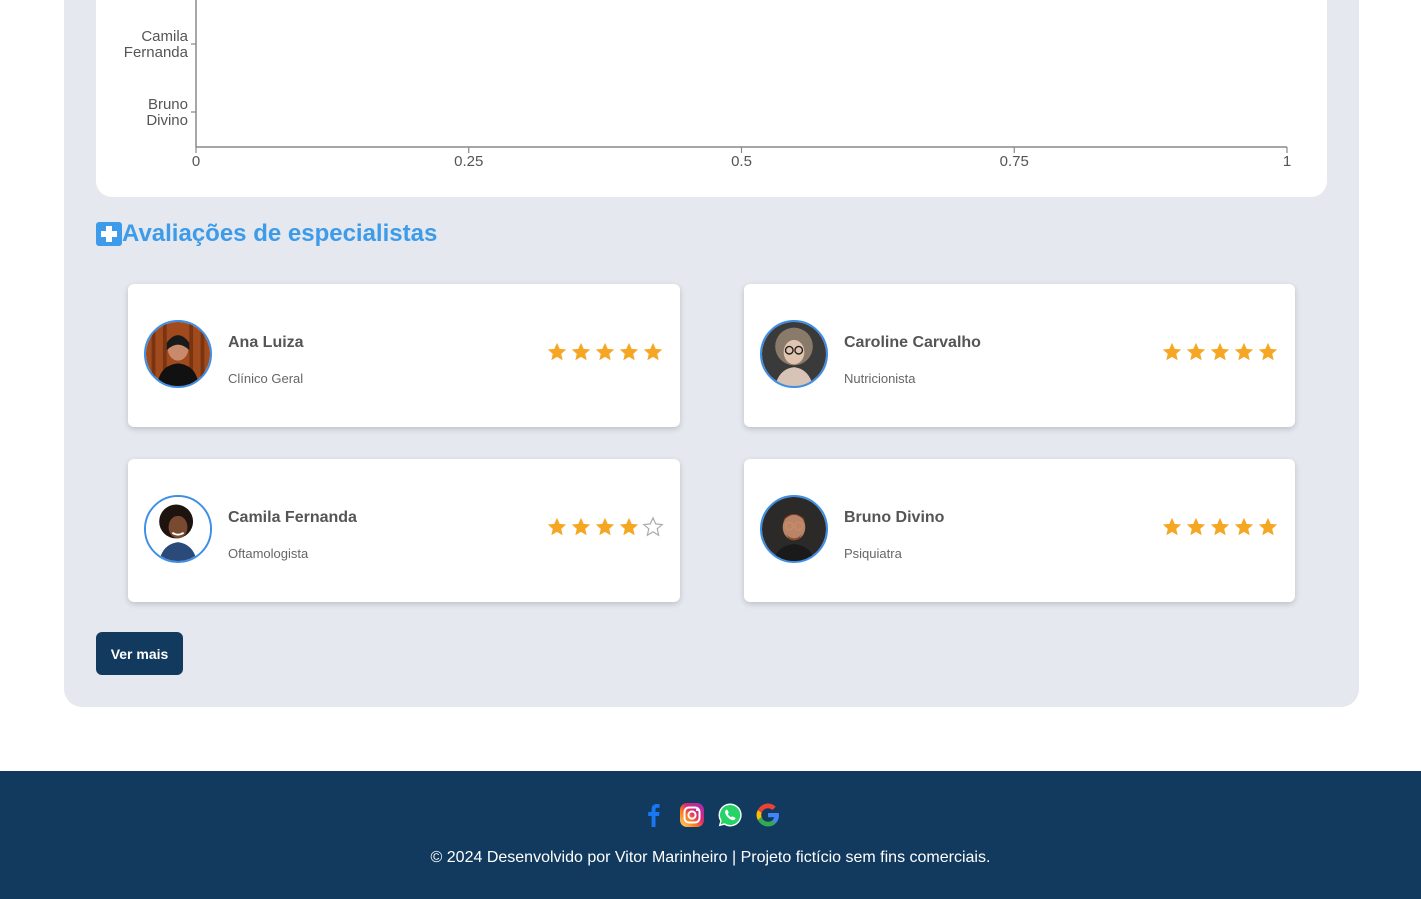 This screenshot has width=1421, height=899. What do you see at coordinates (894, 517) in the screenshot?
I see `reviewer-name: Bruno Divino` at bounding box center [894, 517].